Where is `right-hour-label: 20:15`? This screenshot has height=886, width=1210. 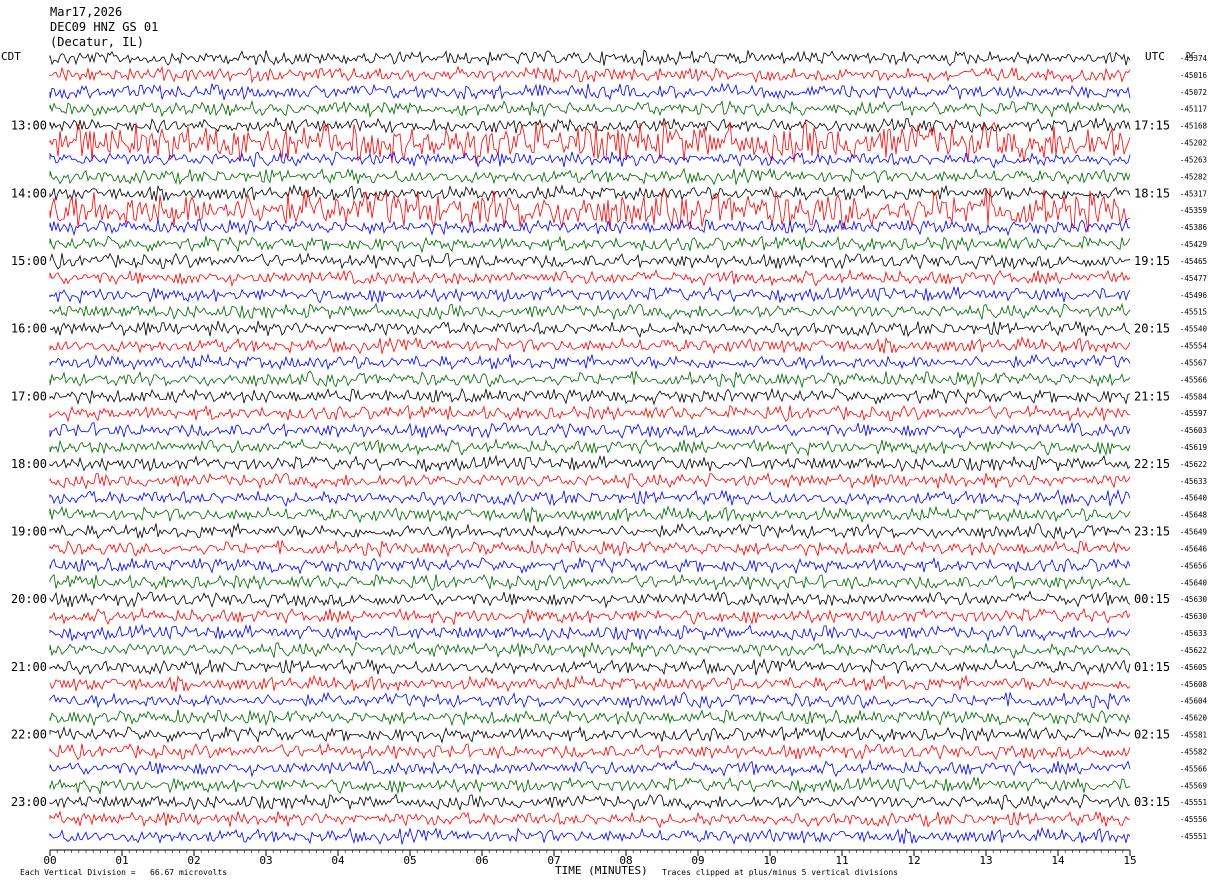
right-hour-label: 20:15 is located at coordinates (1152, 329).